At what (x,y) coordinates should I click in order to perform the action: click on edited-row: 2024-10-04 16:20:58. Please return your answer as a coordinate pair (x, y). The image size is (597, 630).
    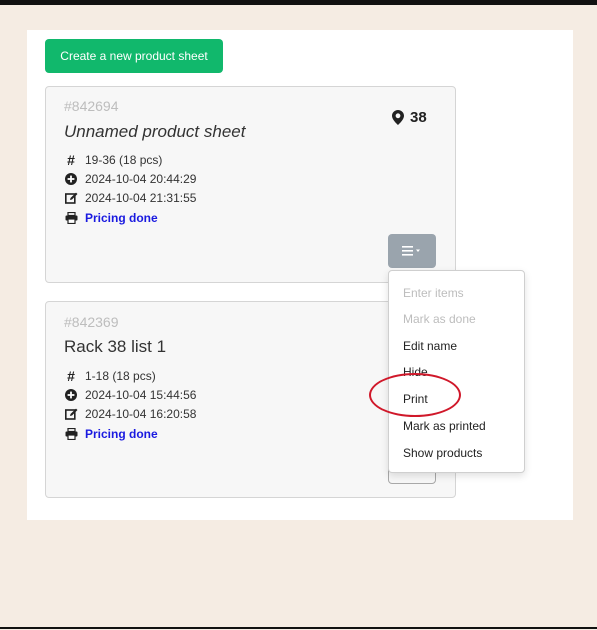
    Looking at the image, I should click on (129, 414).